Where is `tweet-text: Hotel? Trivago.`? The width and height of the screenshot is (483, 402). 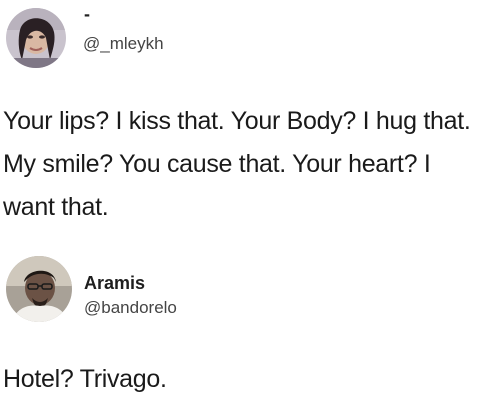
tweet-text: Hotel? Trivago. is located at coordinates (85, 379).